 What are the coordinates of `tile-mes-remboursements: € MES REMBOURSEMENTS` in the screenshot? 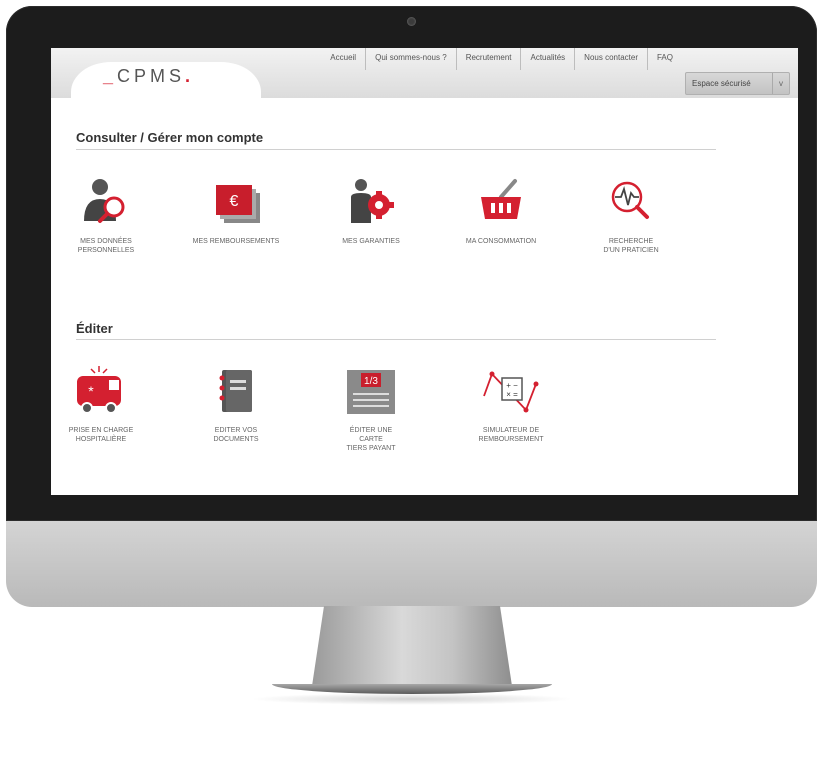 It's located at (236, 209).